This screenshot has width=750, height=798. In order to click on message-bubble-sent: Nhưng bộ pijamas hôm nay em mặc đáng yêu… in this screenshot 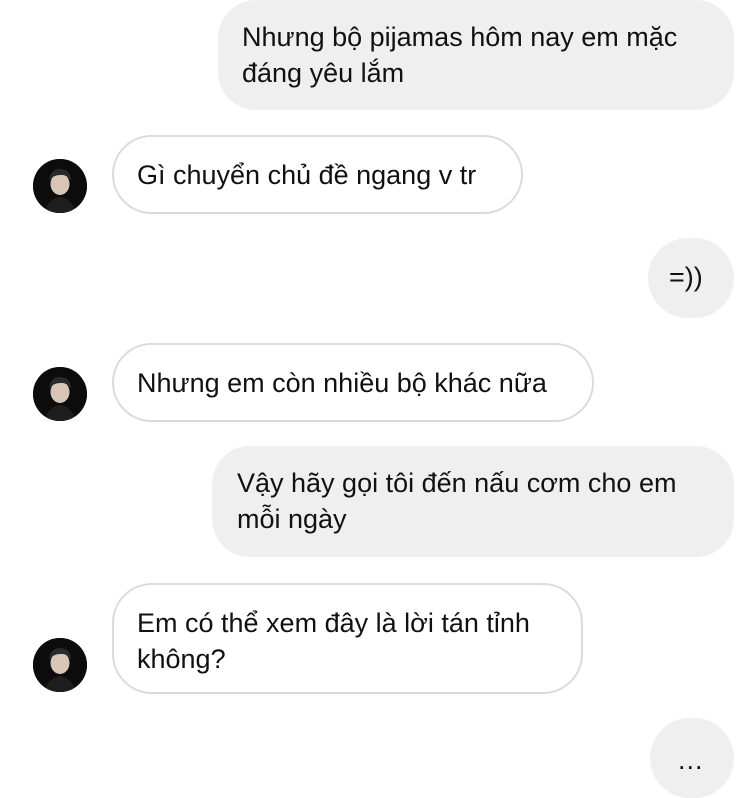, I will do `click(476, 55)`.